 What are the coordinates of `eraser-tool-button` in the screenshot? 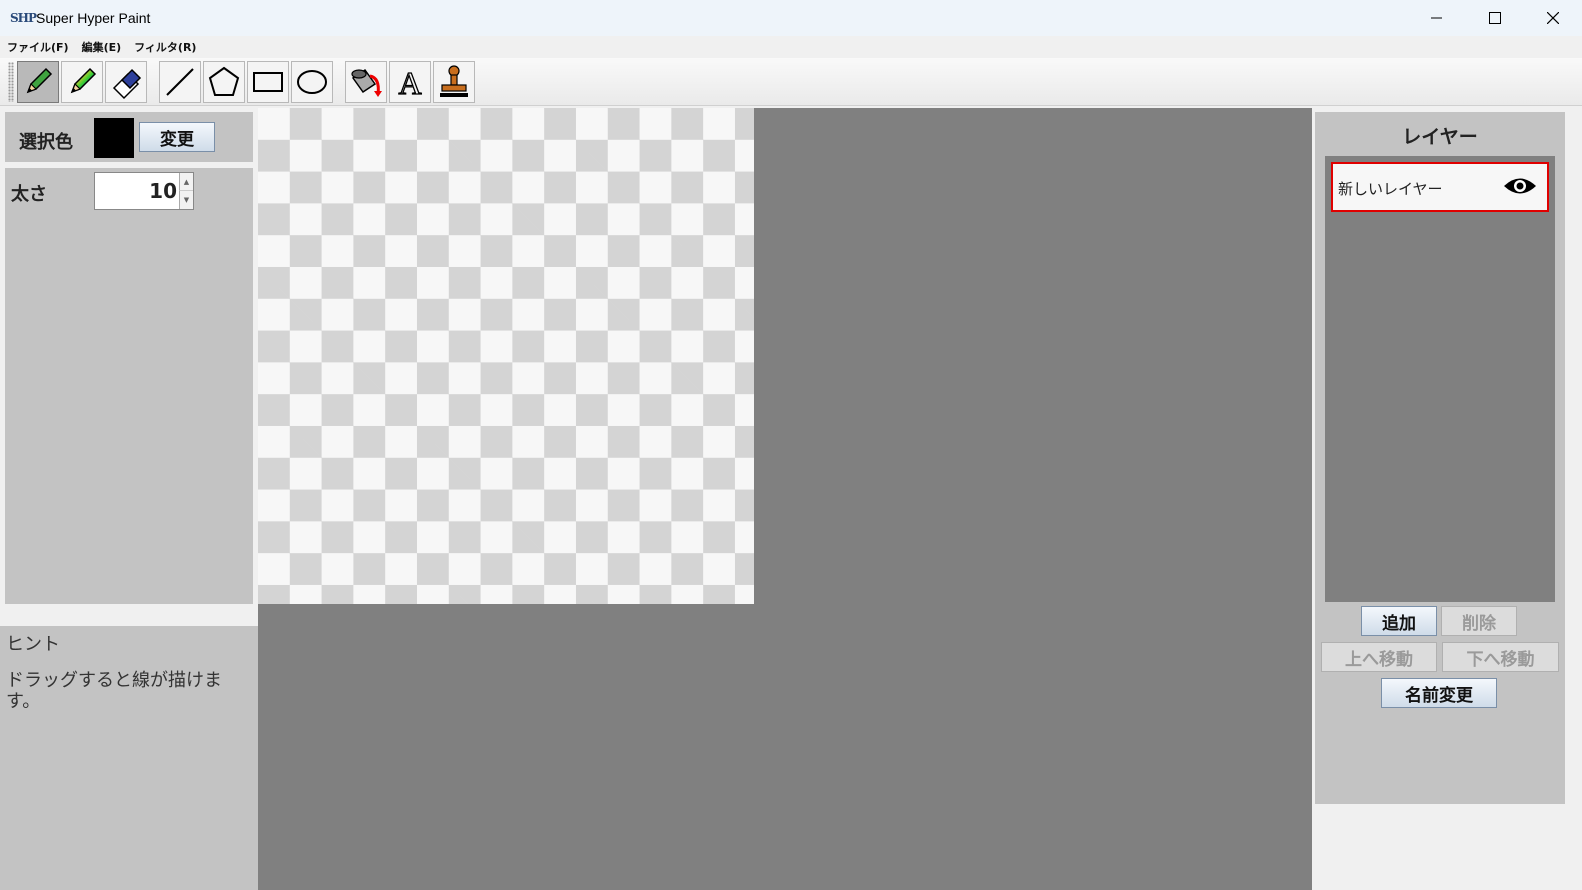 It's located at (126, 81).